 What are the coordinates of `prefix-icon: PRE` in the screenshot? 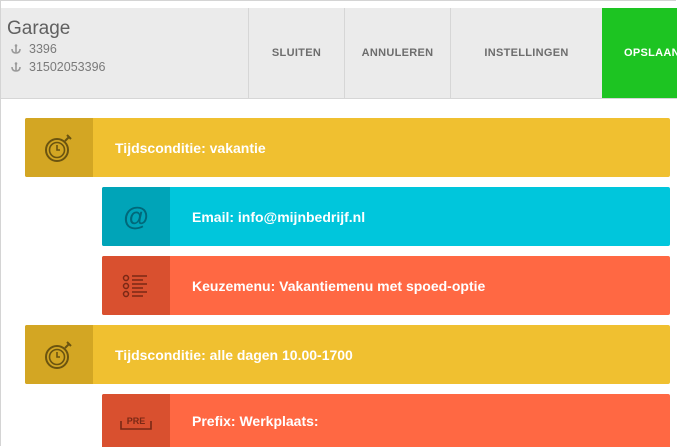 It's located at (136, 420).